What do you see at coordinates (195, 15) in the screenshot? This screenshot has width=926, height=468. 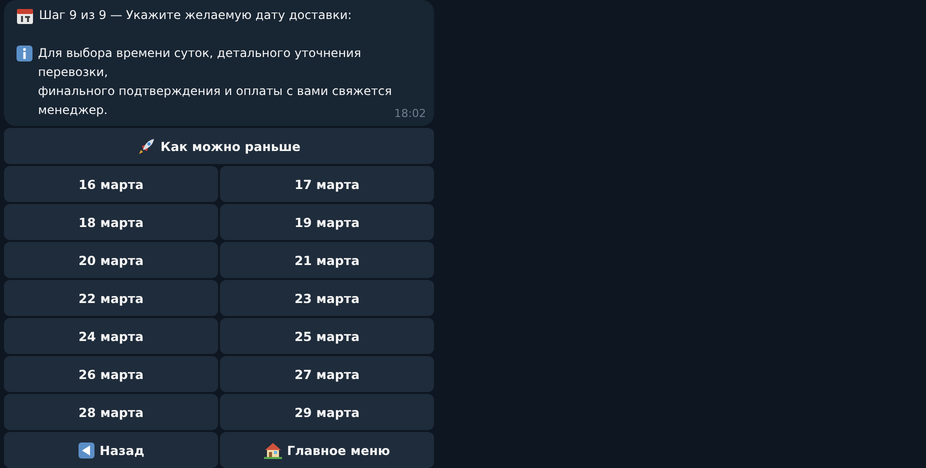 I see `message-title: Шаг 9 из 9 — Укажите желаемую дату доставки:` at bounding box center [195, 15].